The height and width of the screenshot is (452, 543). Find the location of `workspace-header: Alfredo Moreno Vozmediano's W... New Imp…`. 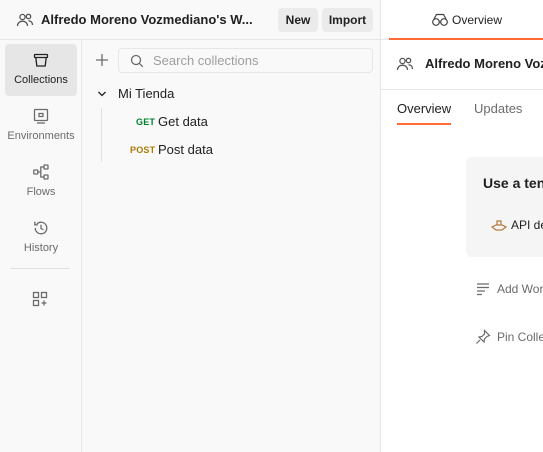

workspace-header: Alfredo Moreno Vozmediano's W... New Imp… is located at coordinates (190, 20).